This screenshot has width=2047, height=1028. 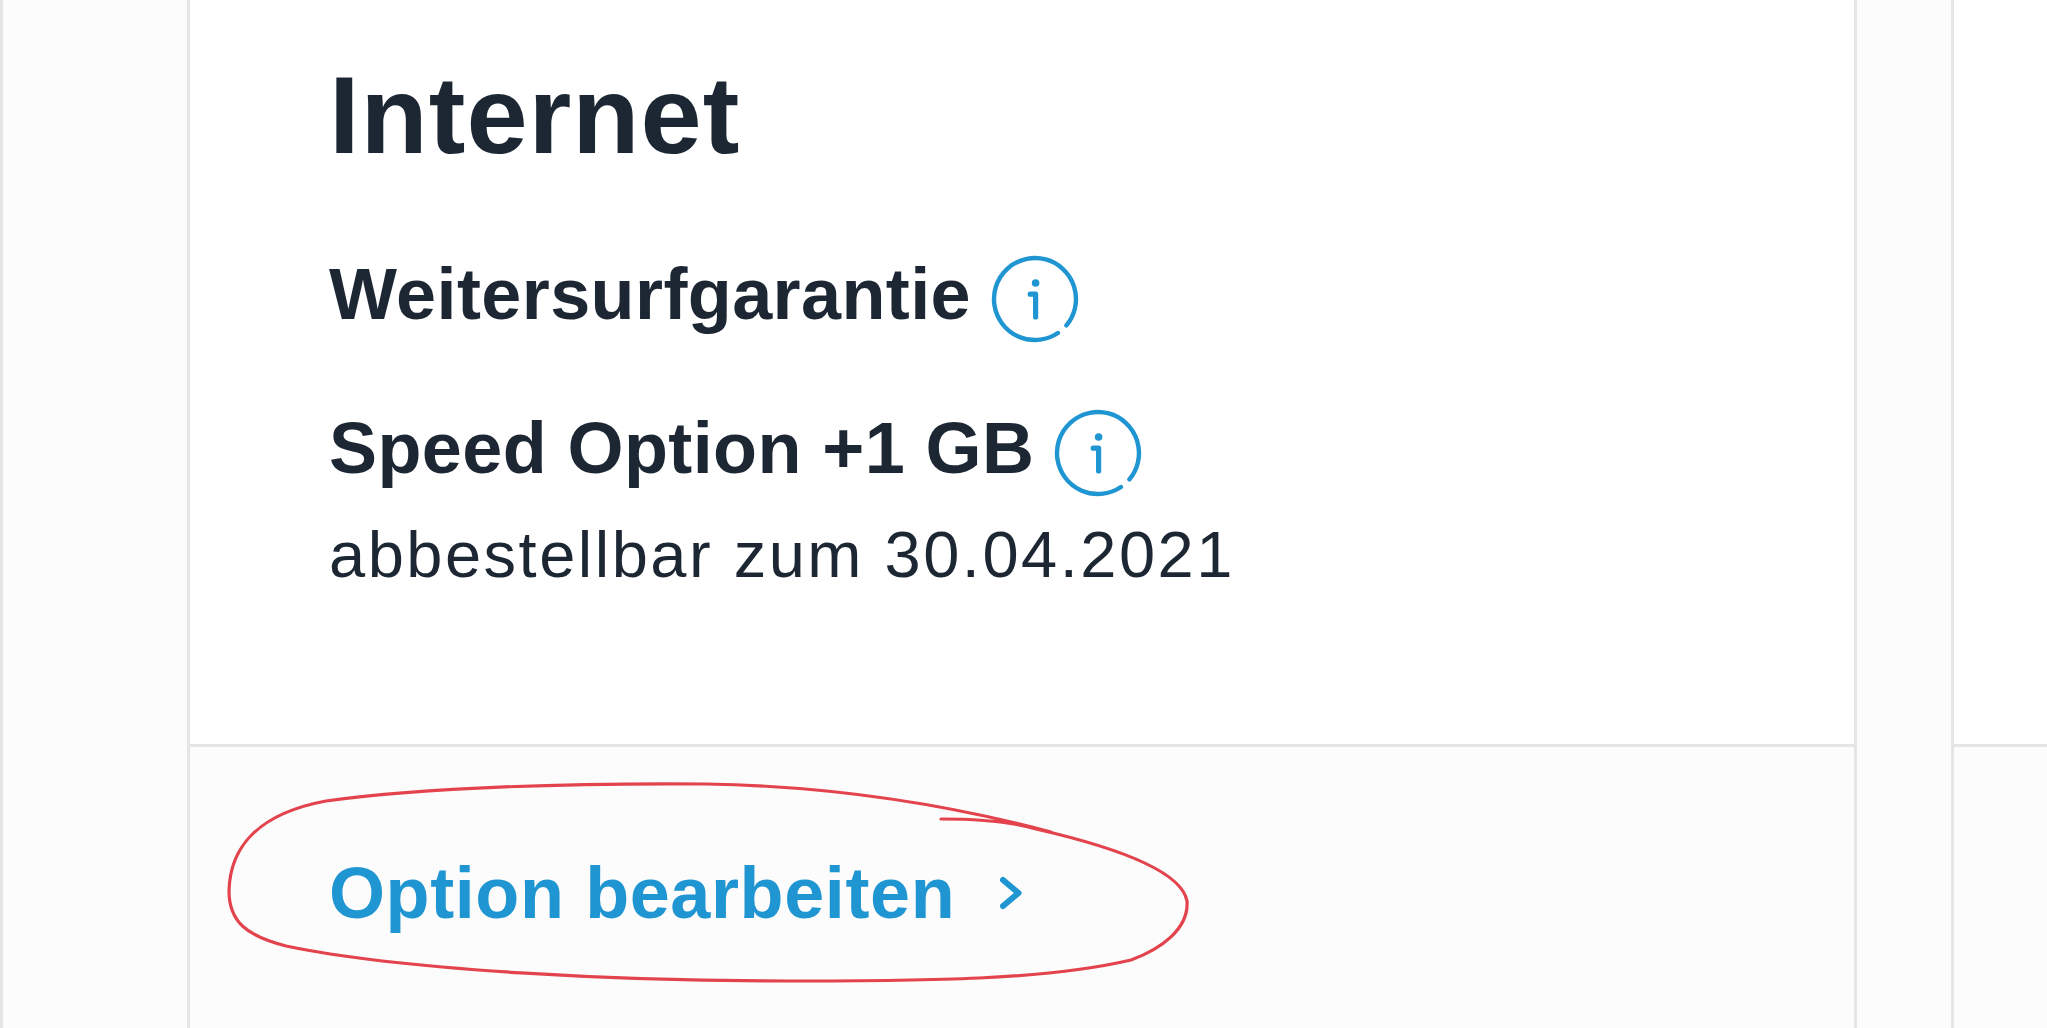 I want to click on chevron-right-icon, so click(x=1011, y=893).